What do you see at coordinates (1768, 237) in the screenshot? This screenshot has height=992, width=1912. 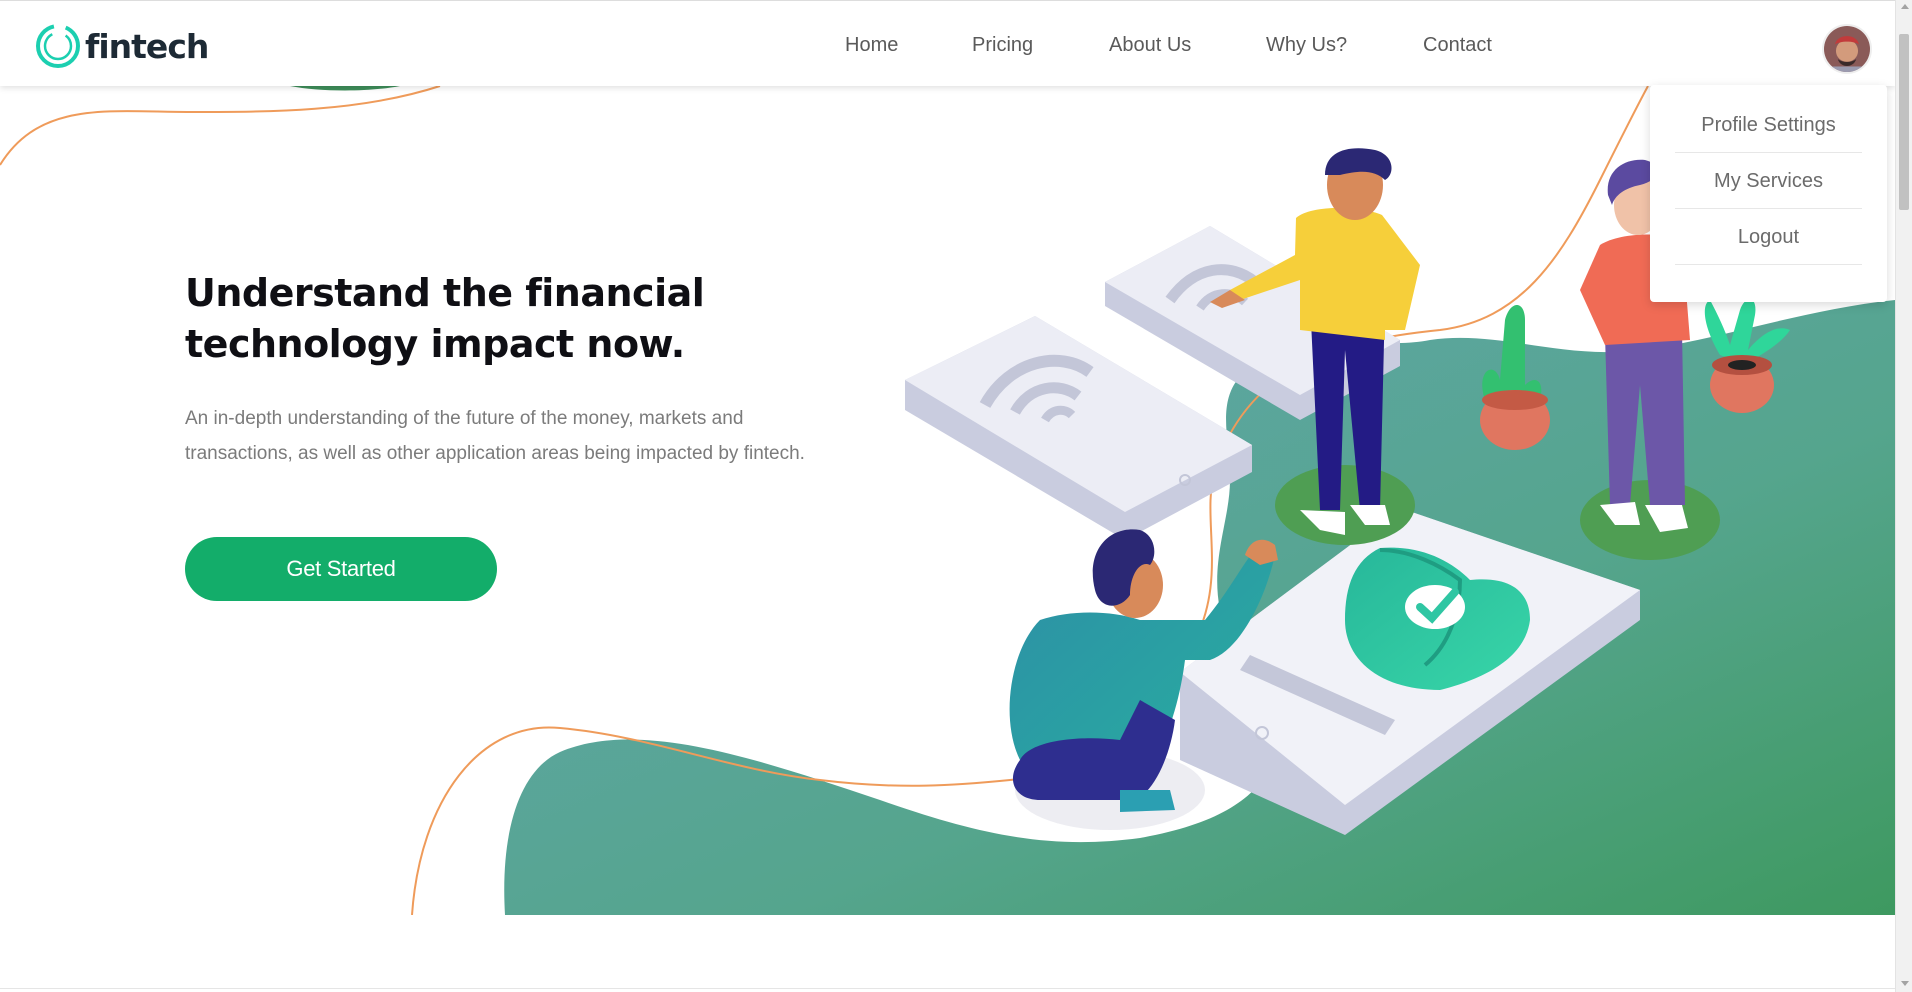 I see `menu-item-logout: Logout` at bounding box center [1768, 237].